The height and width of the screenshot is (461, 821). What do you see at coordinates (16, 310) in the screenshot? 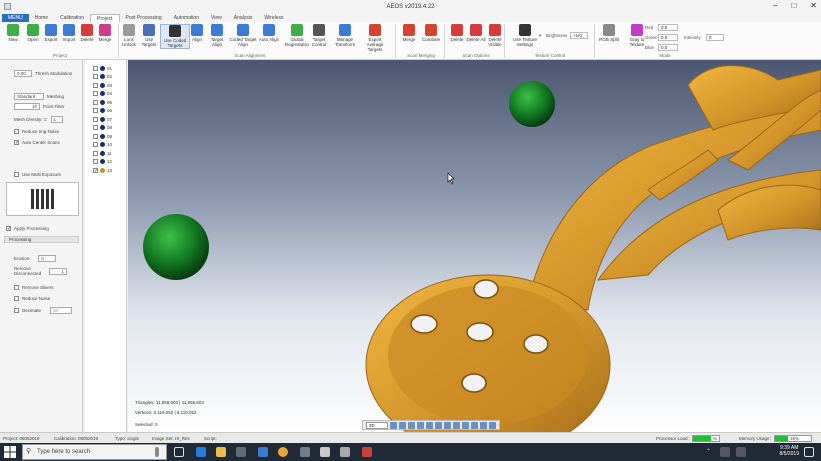
I see `decimate-checkbox` at bounding box center [16, 310].